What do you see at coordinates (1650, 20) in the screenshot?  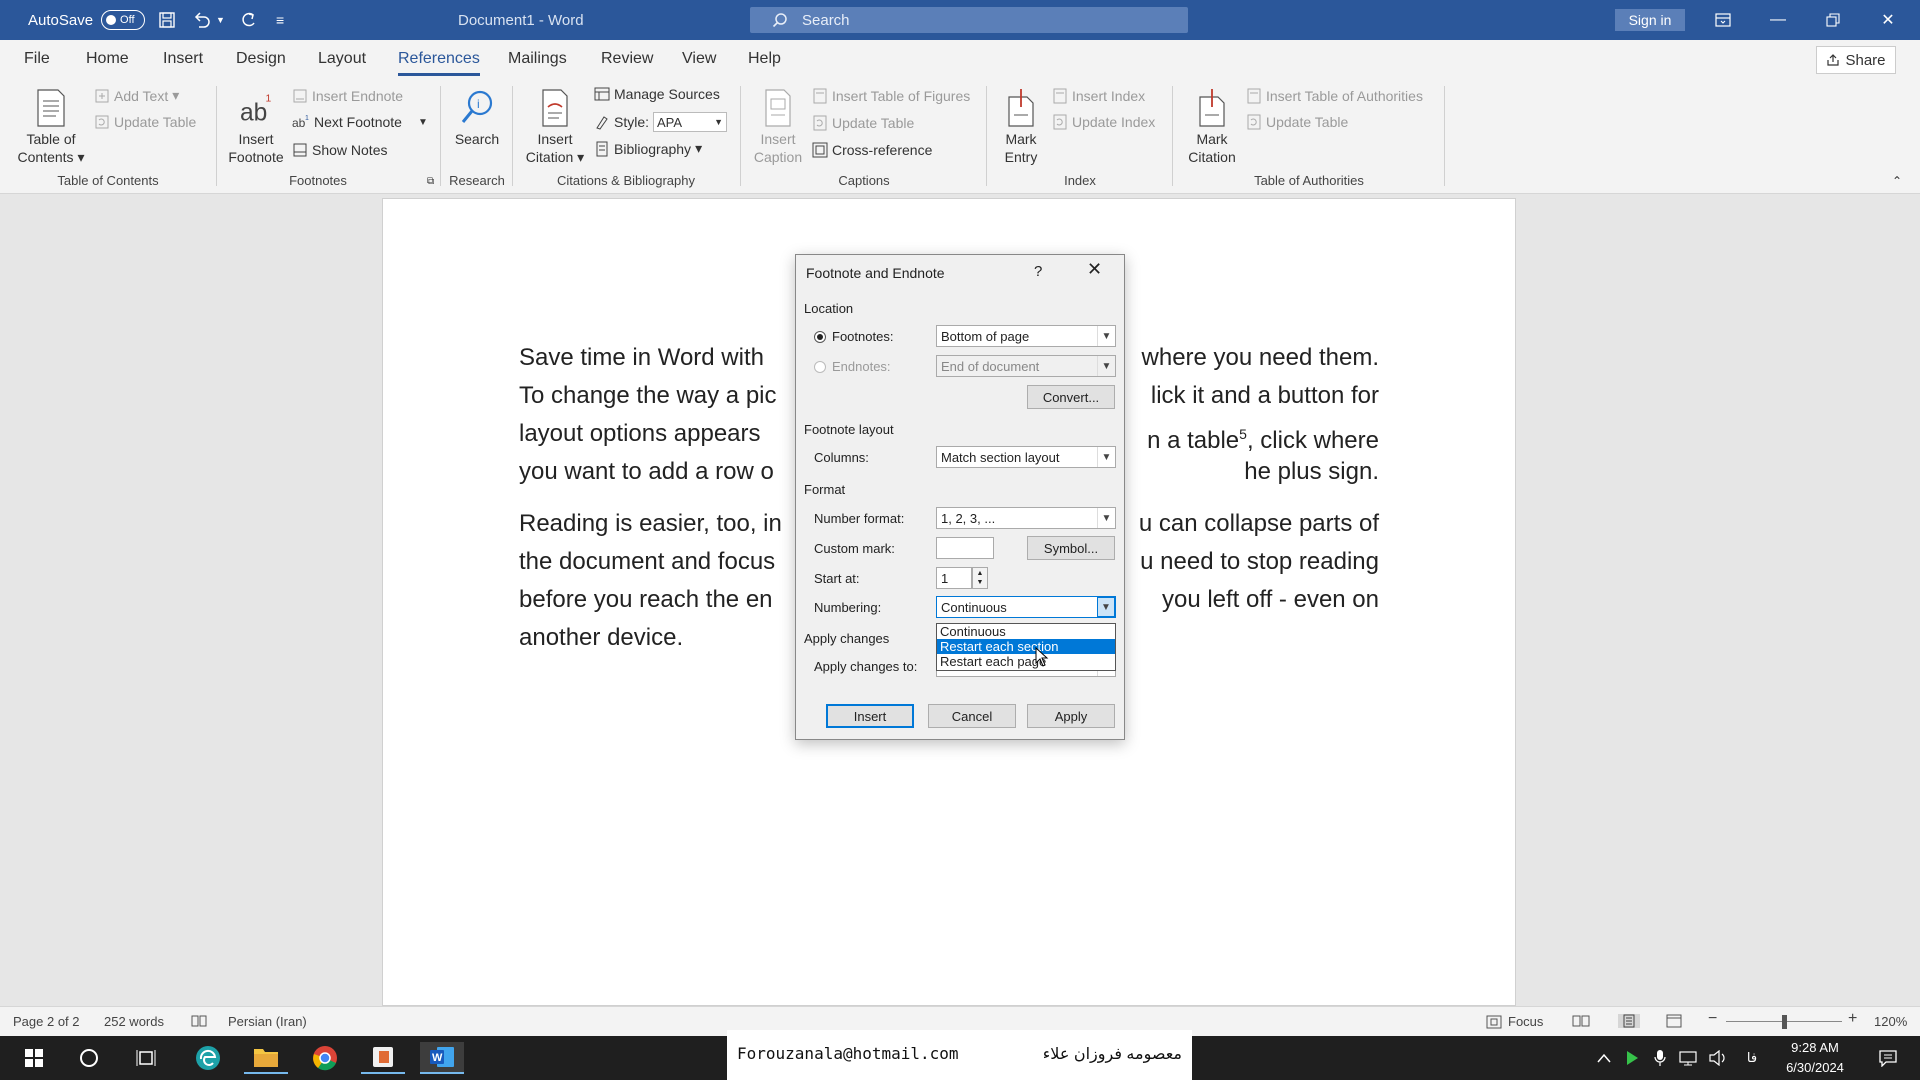 I see `sign-in-button: Sign in` at bounding box center [1650, 20].